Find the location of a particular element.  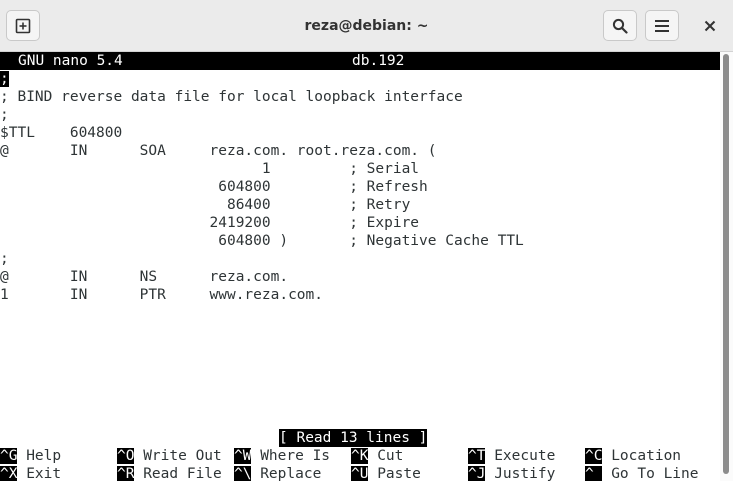

shortcut-justify: ^J Justify is located at coordinates (511, 473).